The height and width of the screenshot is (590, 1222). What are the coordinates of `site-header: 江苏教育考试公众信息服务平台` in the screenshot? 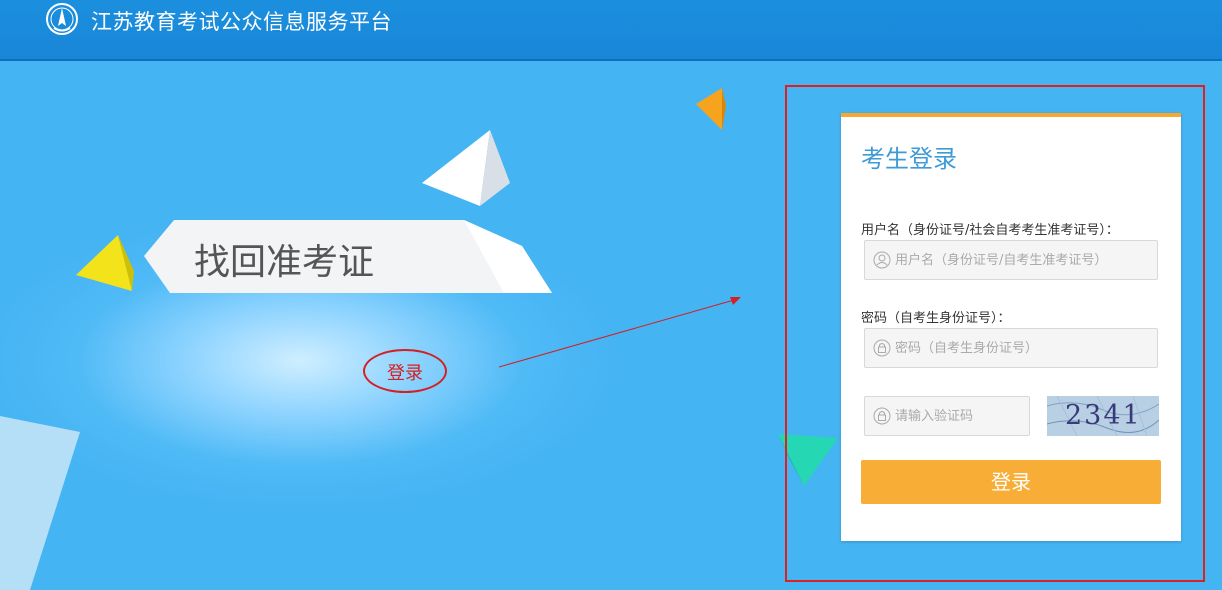 It's located at (611, 30).